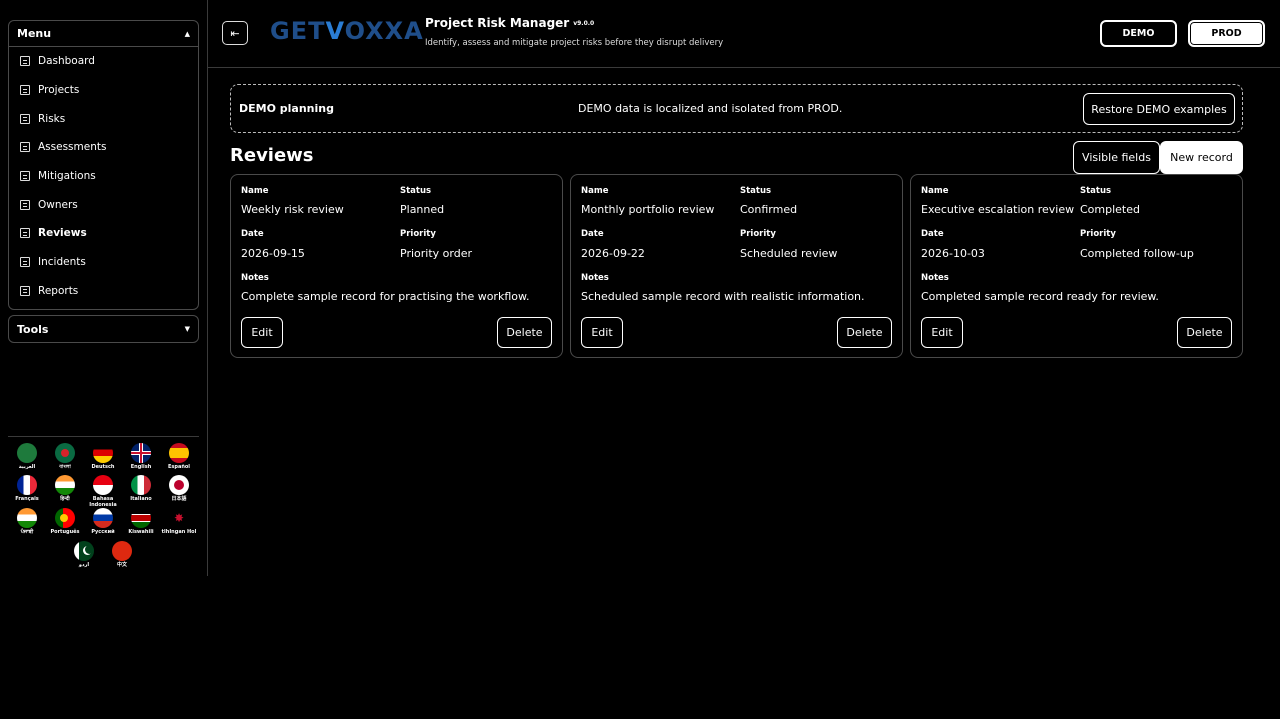 This screenshot has width=1280, height=719. What do you see at coordinates (932, 234) in the screenshot?
I see `date-label: Date` at bounding box center [932, 234].